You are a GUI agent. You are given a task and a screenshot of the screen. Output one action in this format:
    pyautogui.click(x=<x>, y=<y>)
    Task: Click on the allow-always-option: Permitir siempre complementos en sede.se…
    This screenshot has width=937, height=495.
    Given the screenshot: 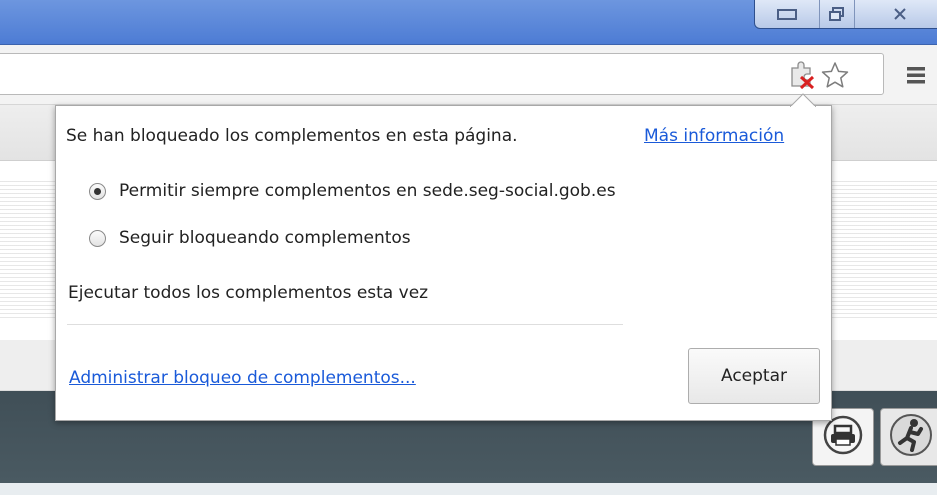 What is the action you would take?
    pyautogui.click(x=352, y=191)
    